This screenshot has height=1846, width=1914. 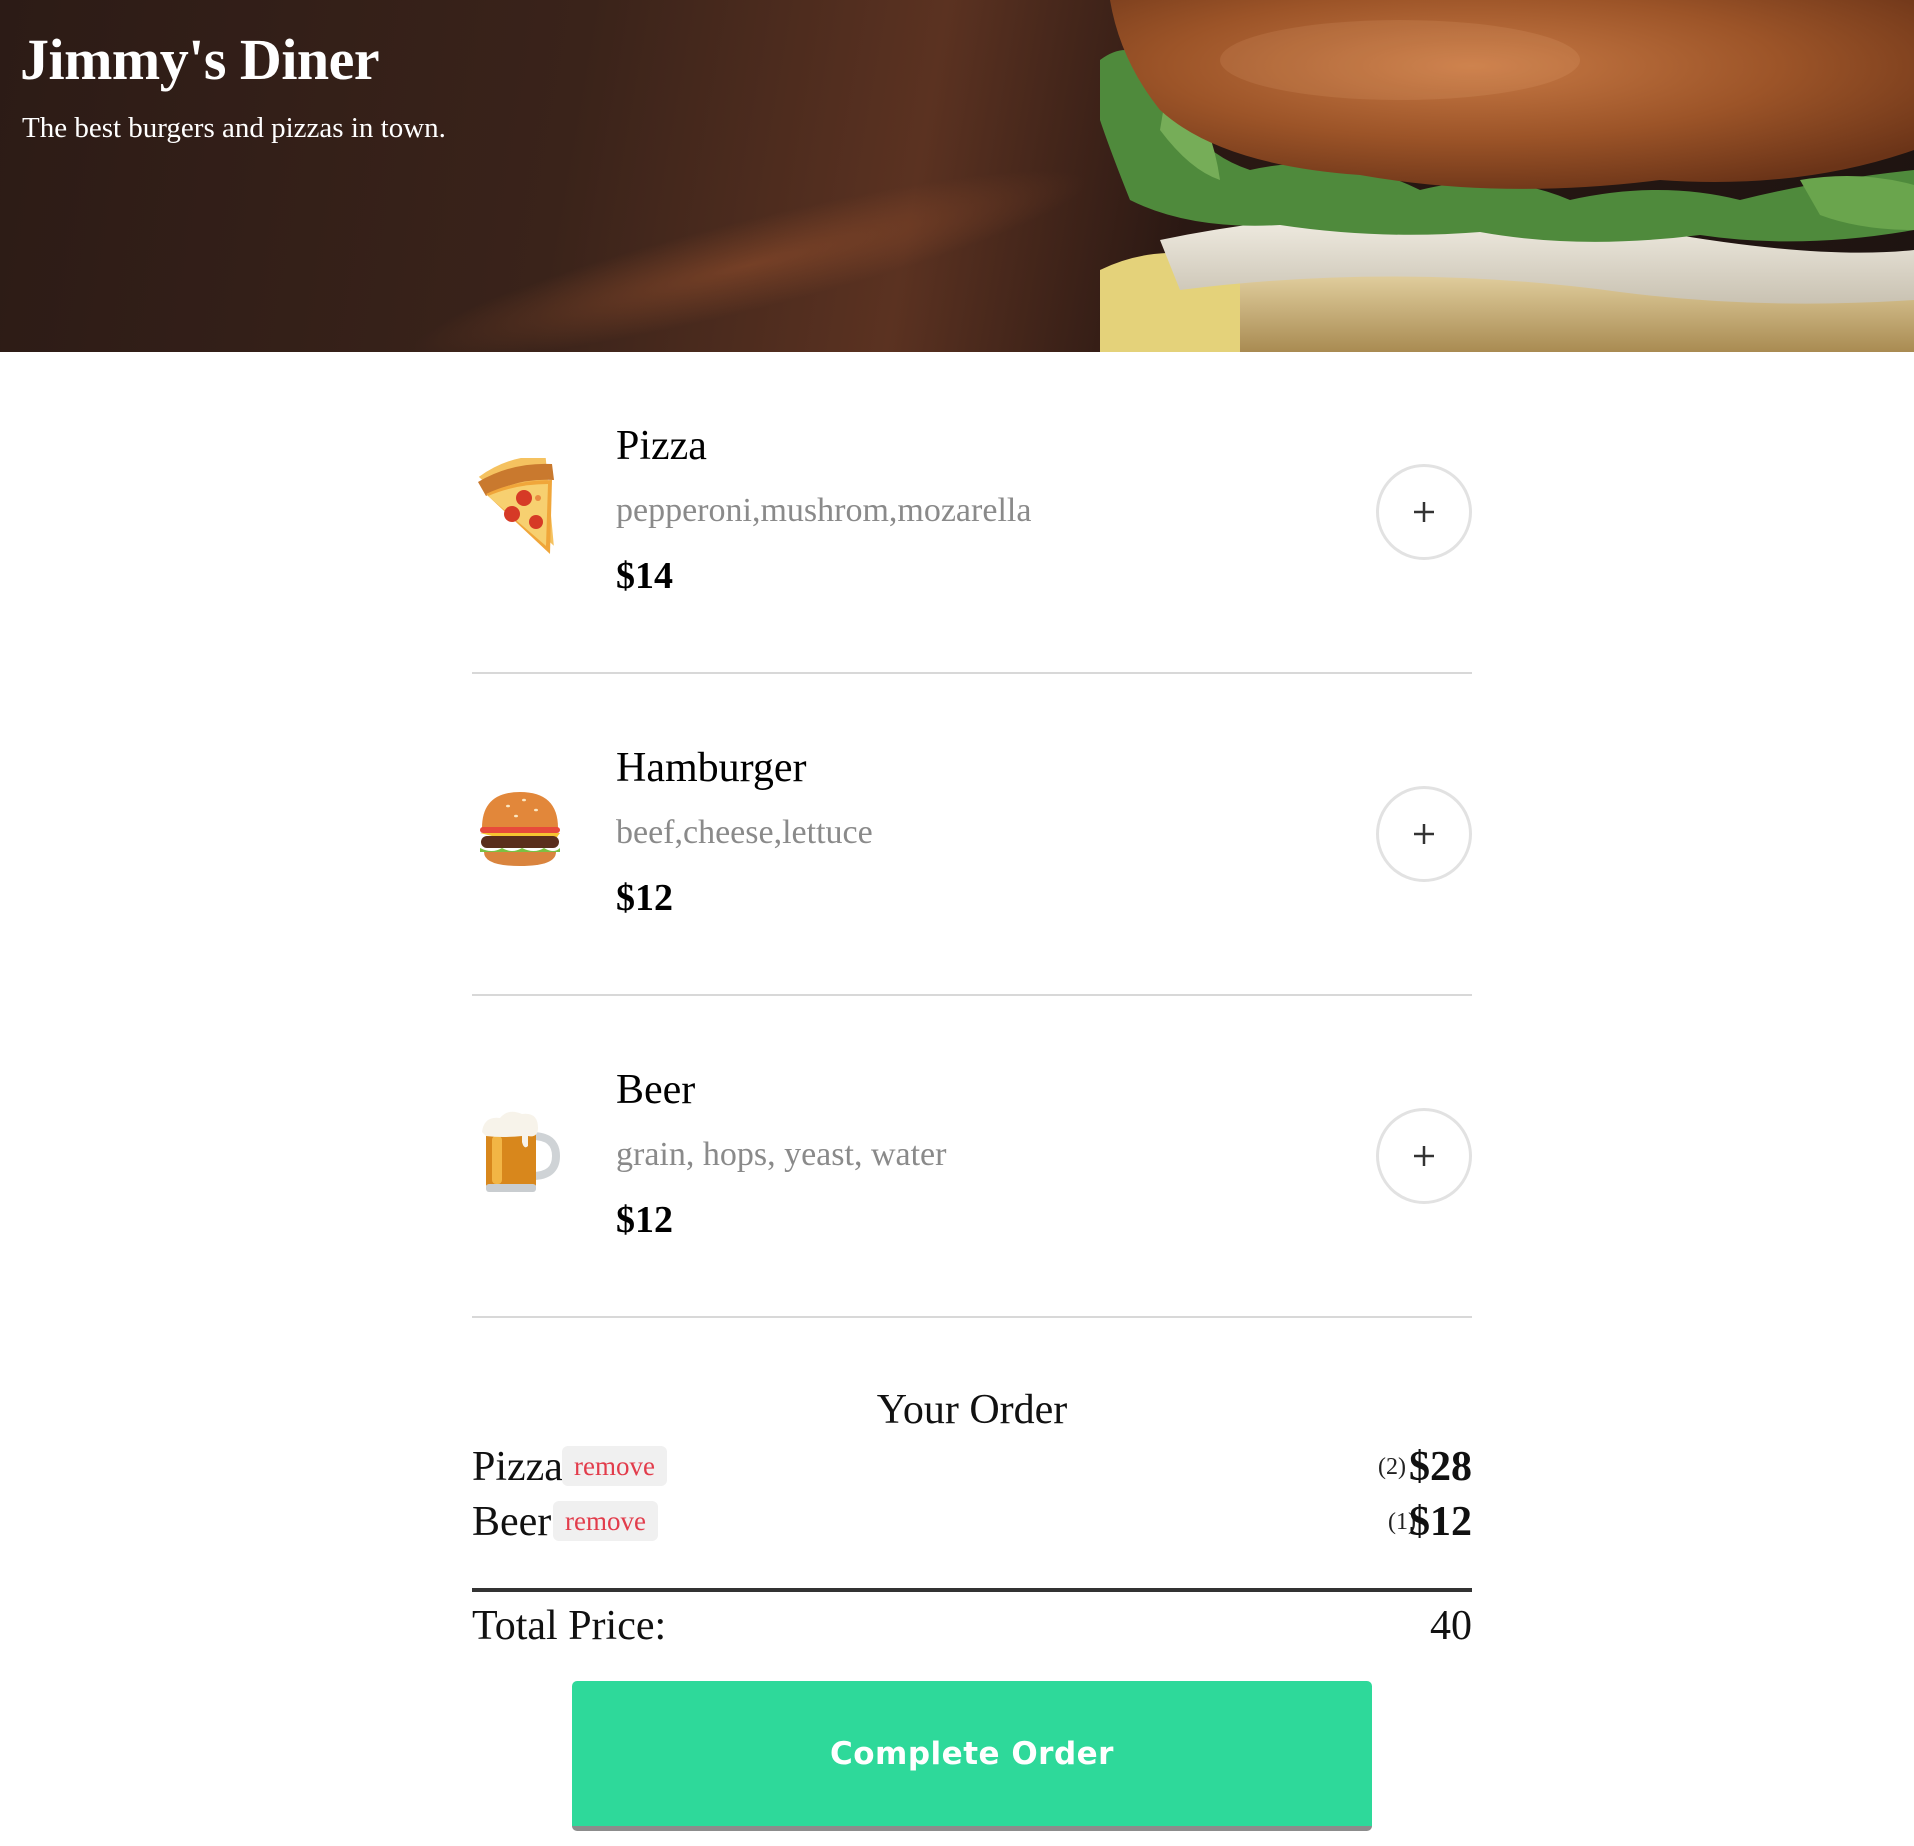 What do you see at coordinates (1440, 1522) in the screenshot?
I see `order-item-price: $12` at bounding box center [1440, 1522].